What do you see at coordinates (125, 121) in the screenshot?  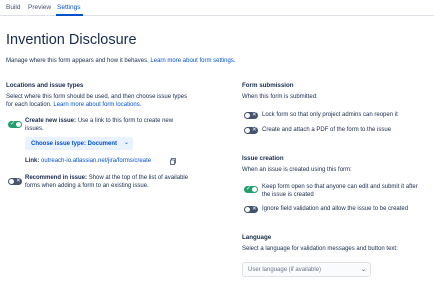 I see `create-new-issue-description: Use a link to this form to create new` at bounding box center [125, 121].